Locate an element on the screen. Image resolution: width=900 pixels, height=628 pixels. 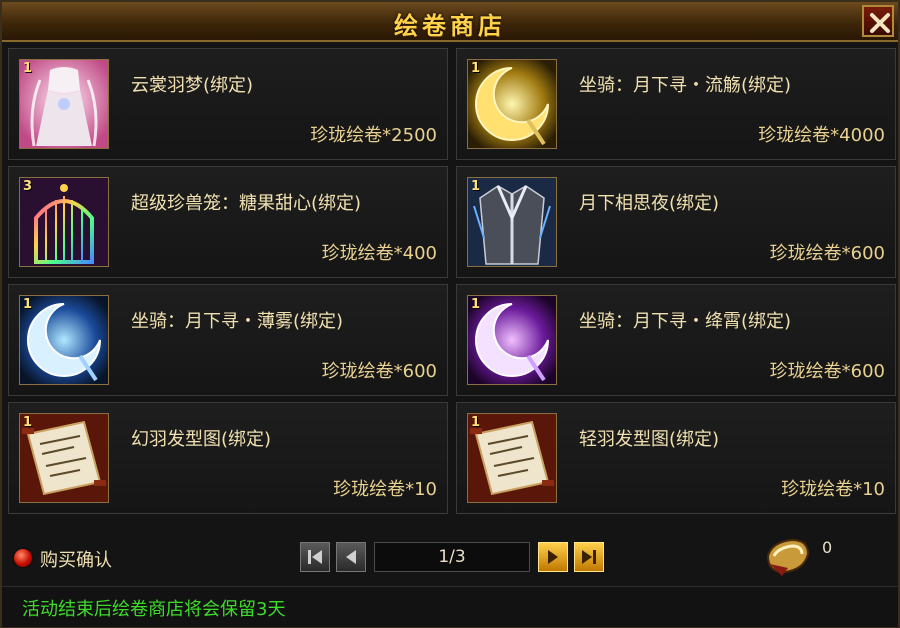
prev-page-button is located at coordinates (351, 557).